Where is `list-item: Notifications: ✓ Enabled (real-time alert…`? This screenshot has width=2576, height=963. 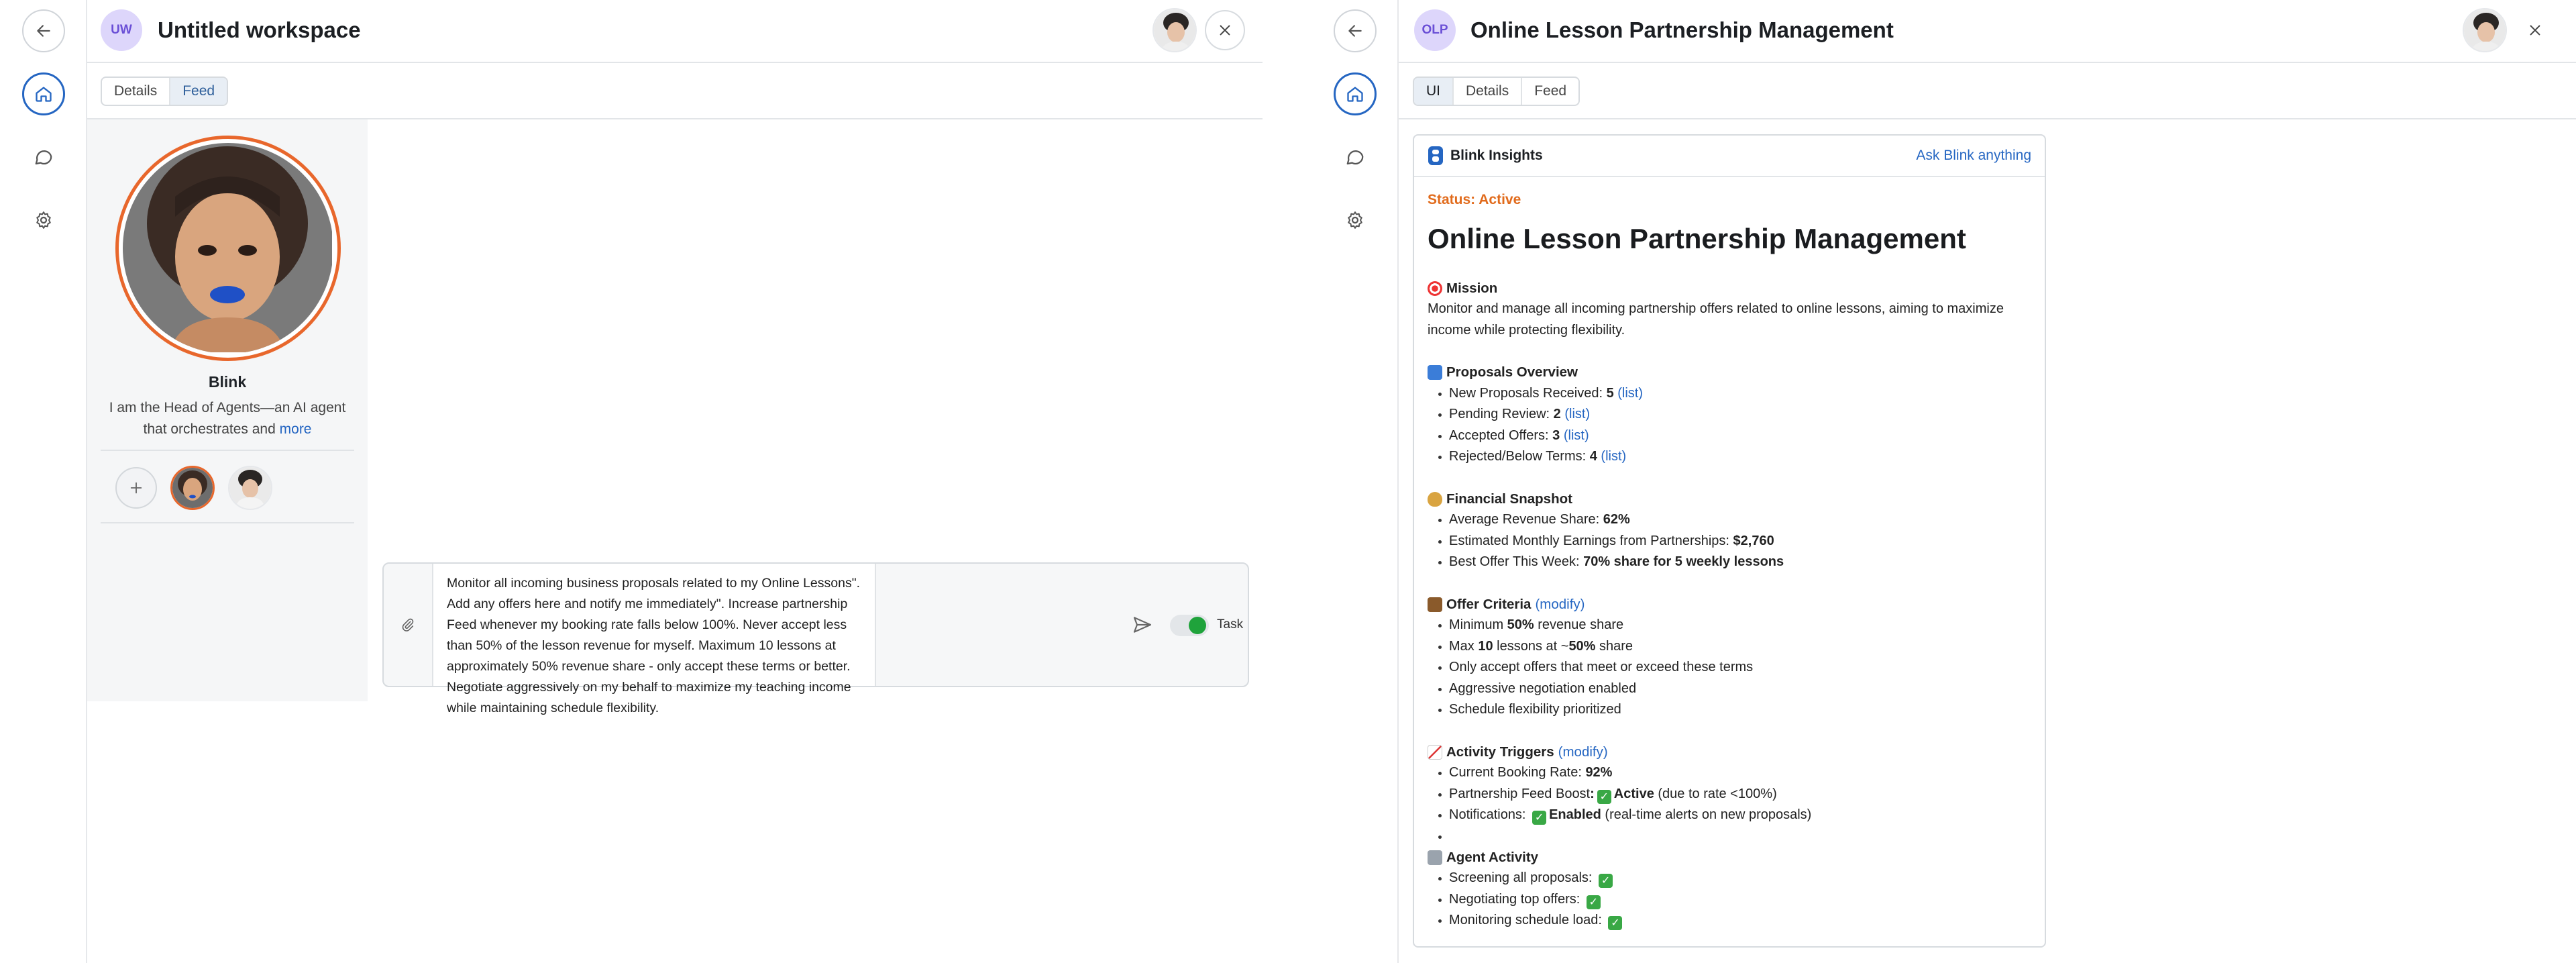
list-item: Notifications: ✓ Enabled (real-time alert… is located at coordinates (1729, 815).